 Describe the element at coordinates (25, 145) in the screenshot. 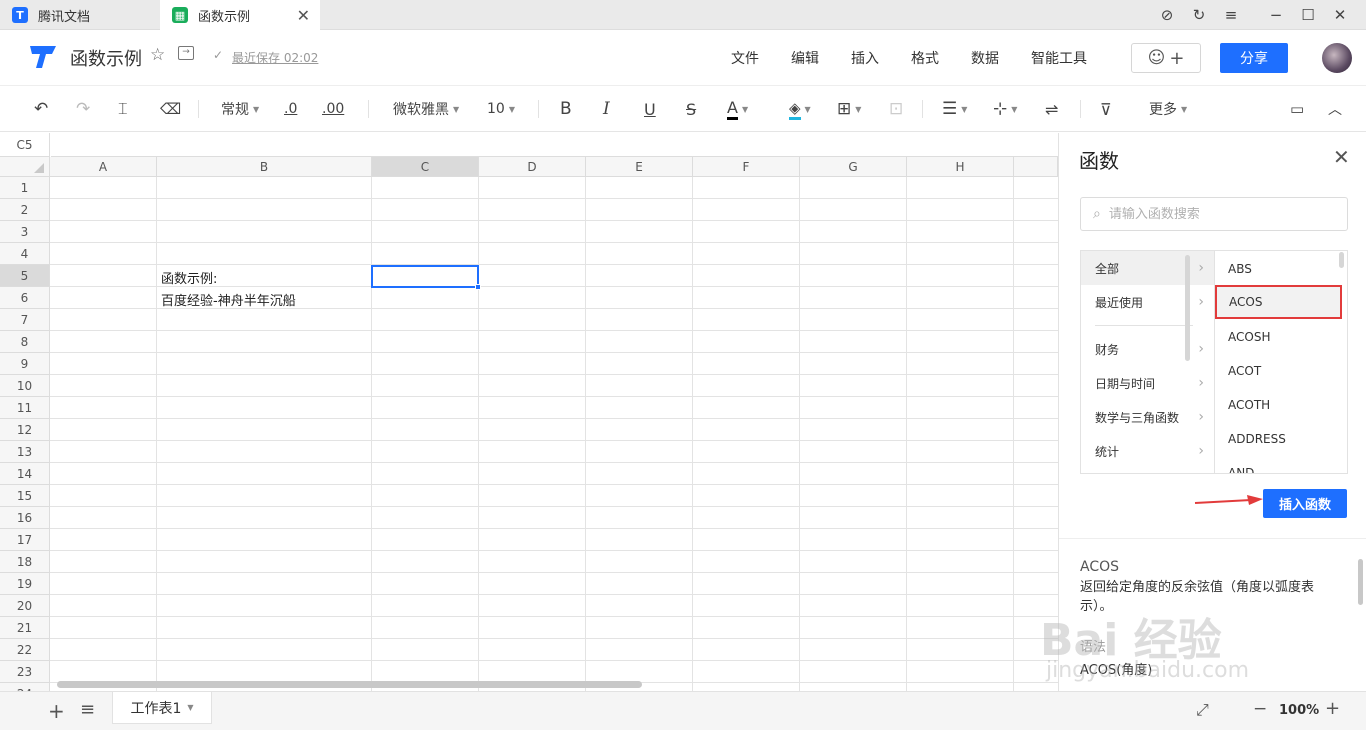

I see `name-box: C5` at that location.